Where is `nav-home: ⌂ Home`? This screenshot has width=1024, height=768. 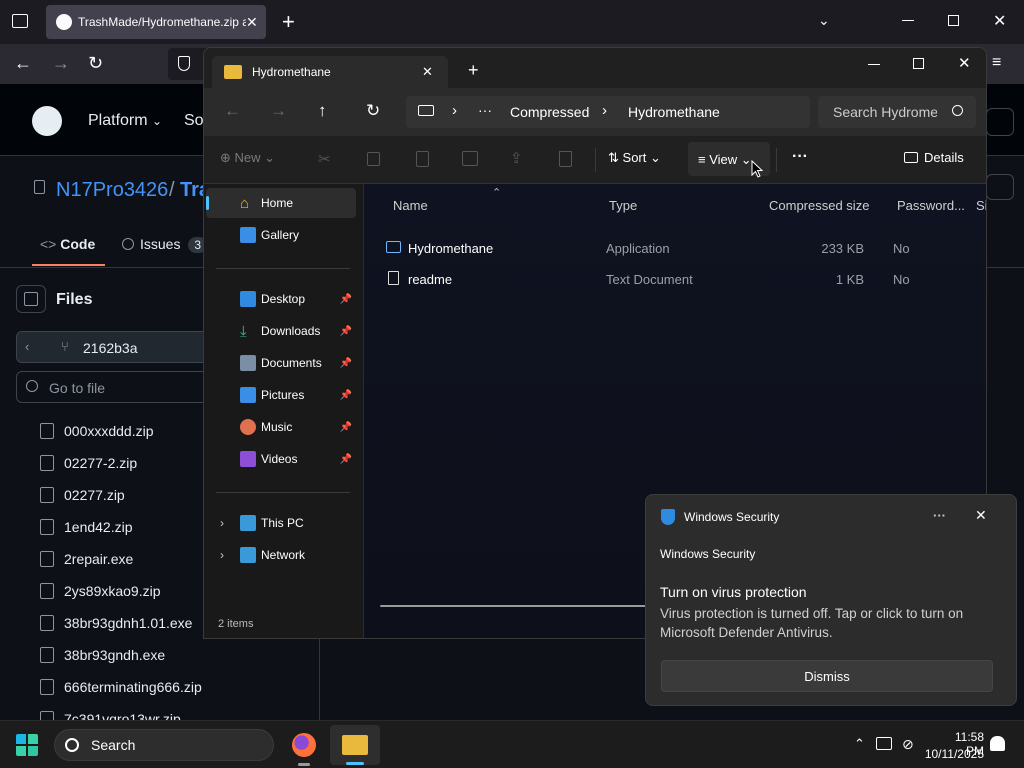
nav-home: ⌂ Home is located at coordinates (281, 203).